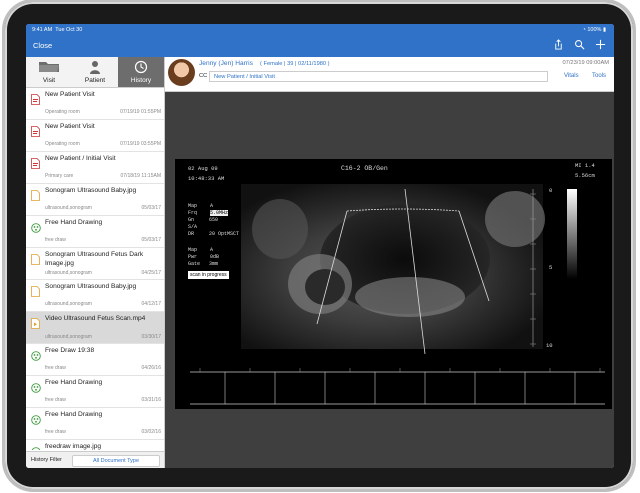  What do you see at coordinates (116, 461) in the screenshot?
I see `history-filter-select: All Document Type` at bounding box center [116, 461].